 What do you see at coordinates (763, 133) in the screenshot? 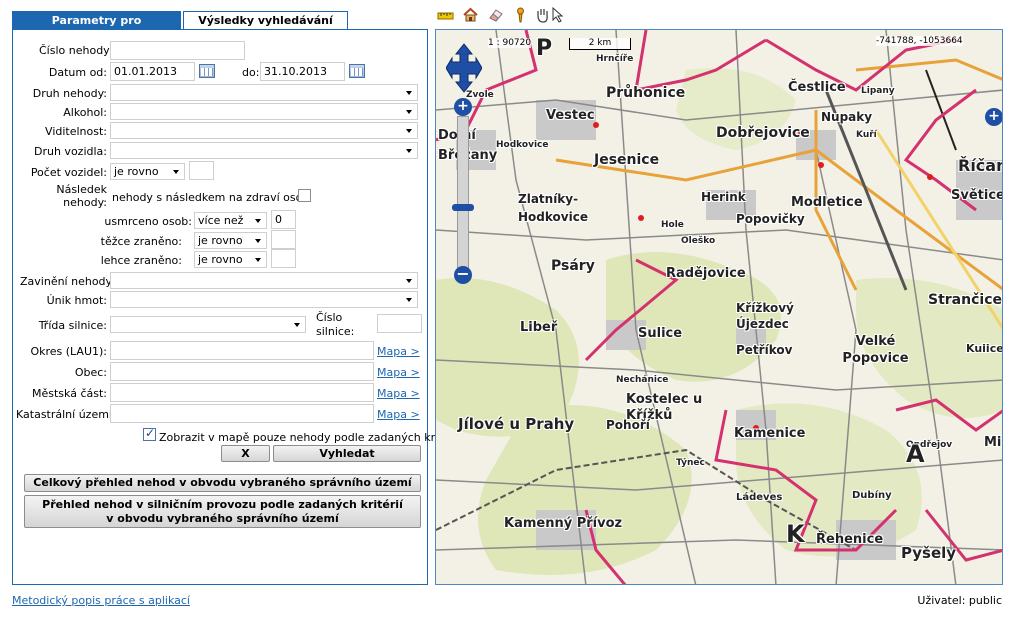
I see `map-place-dobrejovice: Dobřejovice` at bounding box center [763, 133].